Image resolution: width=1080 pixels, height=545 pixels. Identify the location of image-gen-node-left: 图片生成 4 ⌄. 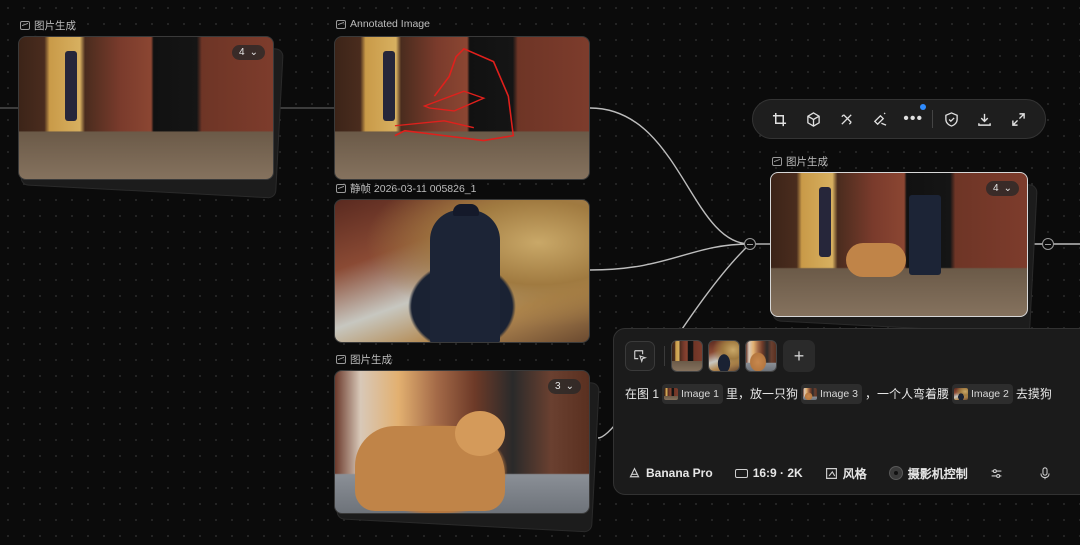
(151, 109).